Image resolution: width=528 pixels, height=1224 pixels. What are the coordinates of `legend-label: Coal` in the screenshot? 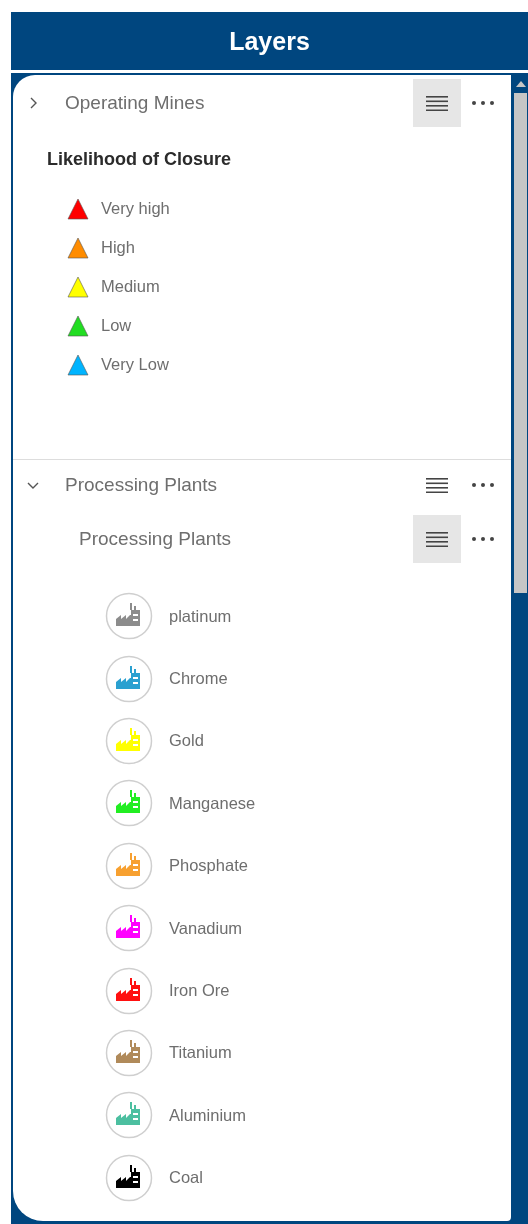 It's located at (186, 1178).